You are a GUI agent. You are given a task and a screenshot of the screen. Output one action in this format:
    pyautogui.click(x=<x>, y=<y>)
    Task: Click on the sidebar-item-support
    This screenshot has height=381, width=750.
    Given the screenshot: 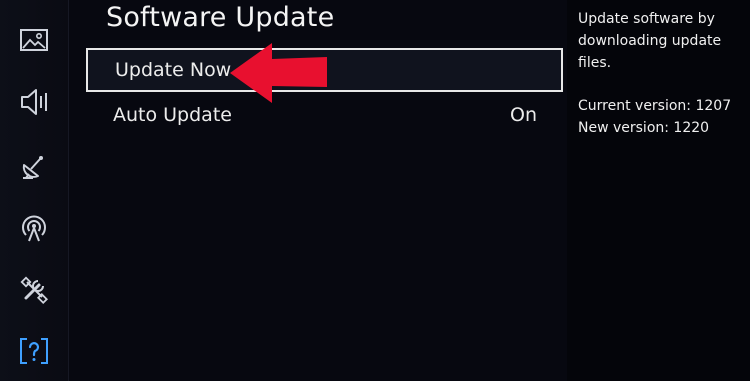 What is the action you would take?
    pyautogui.click(x=34, y=351)
    